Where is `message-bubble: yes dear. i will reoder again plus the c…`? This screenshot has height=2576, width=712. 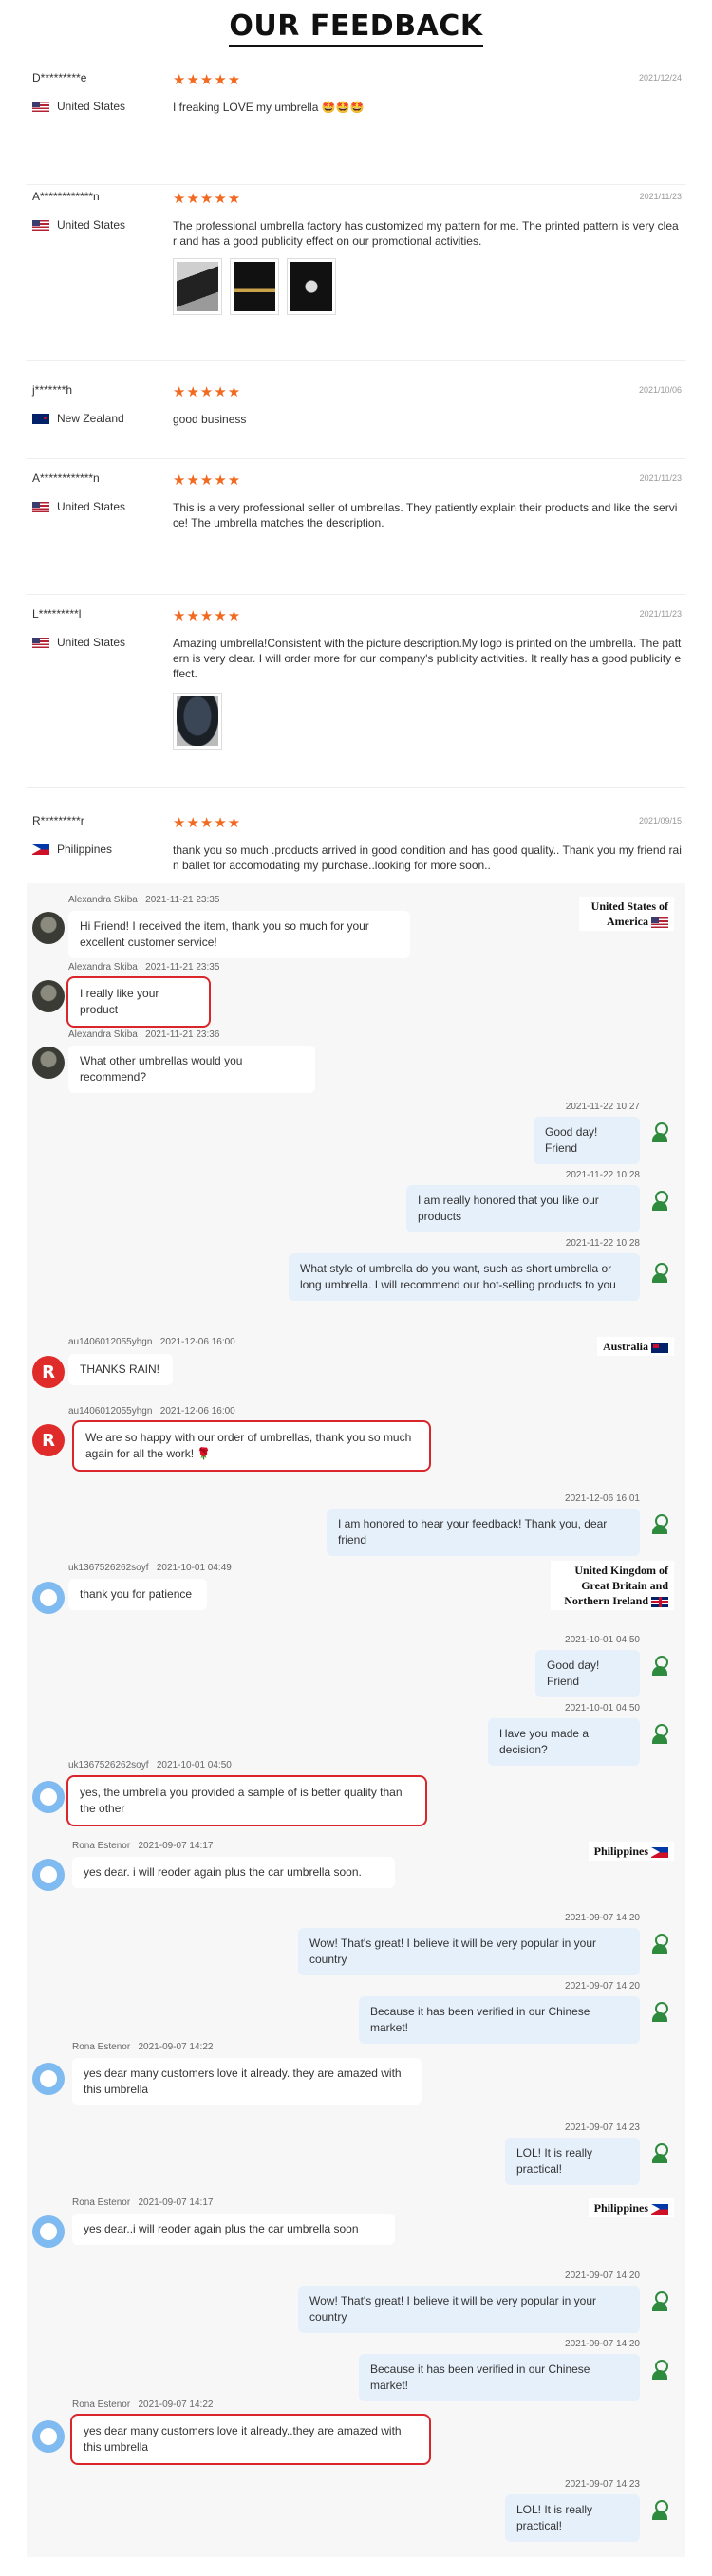 message-bubble: yes dear. i will reoder again plus the c… is located at coordinates (234, 1872).